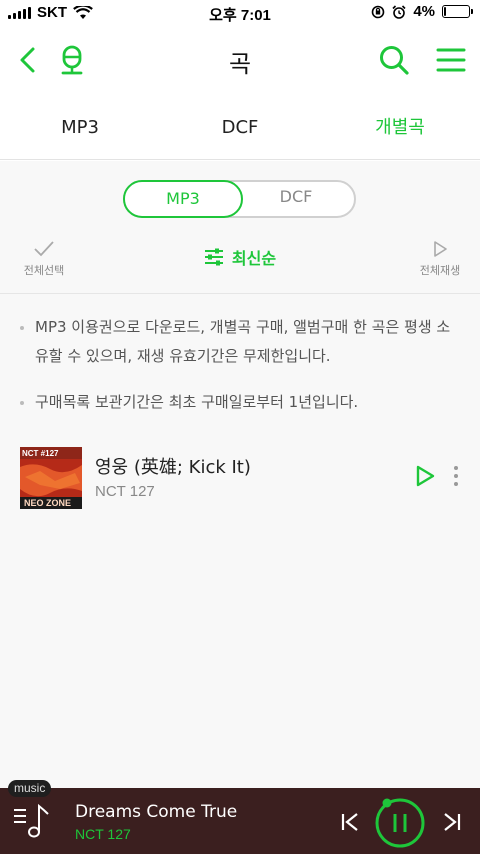 This screenshot has width=480, height=854. What do you see at coordinates (32, 822) in the screenshot?
I see `playlist-icon` at bounding box center [32, 822].